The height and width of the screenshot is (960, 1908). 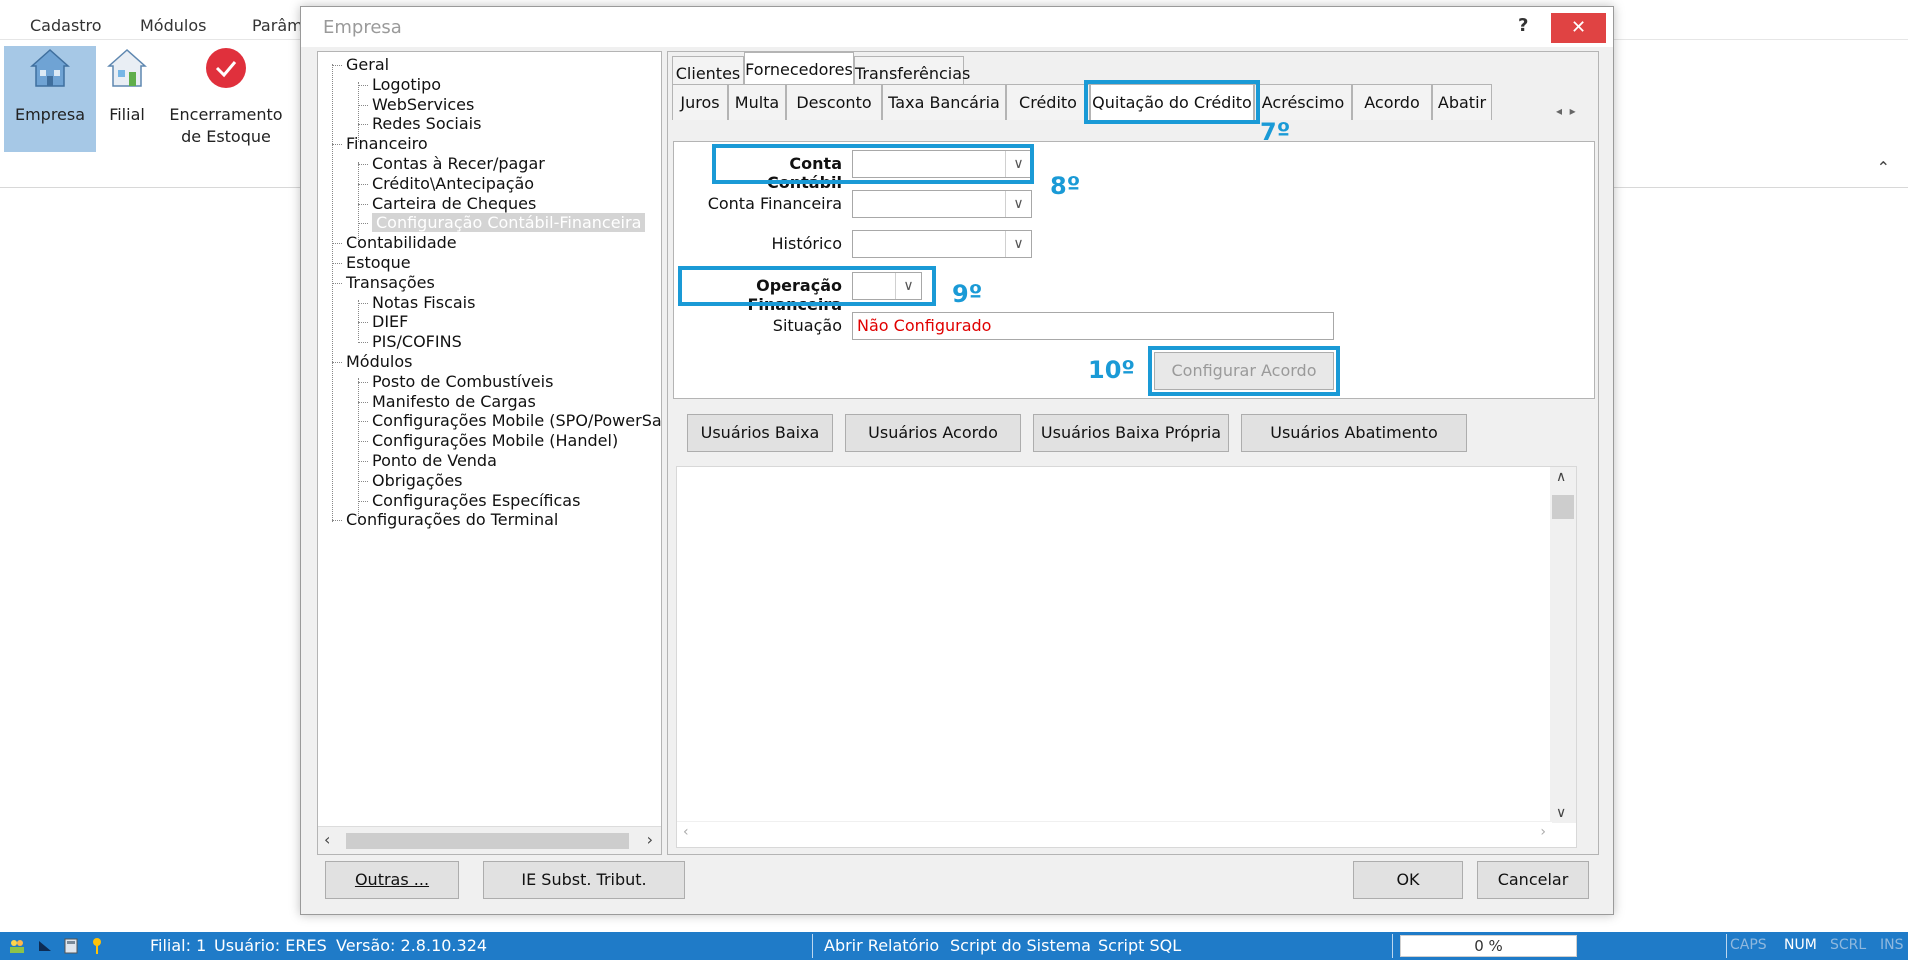 I want to click on conta-financeira-combo: ∨, so click(x=942, y=204).